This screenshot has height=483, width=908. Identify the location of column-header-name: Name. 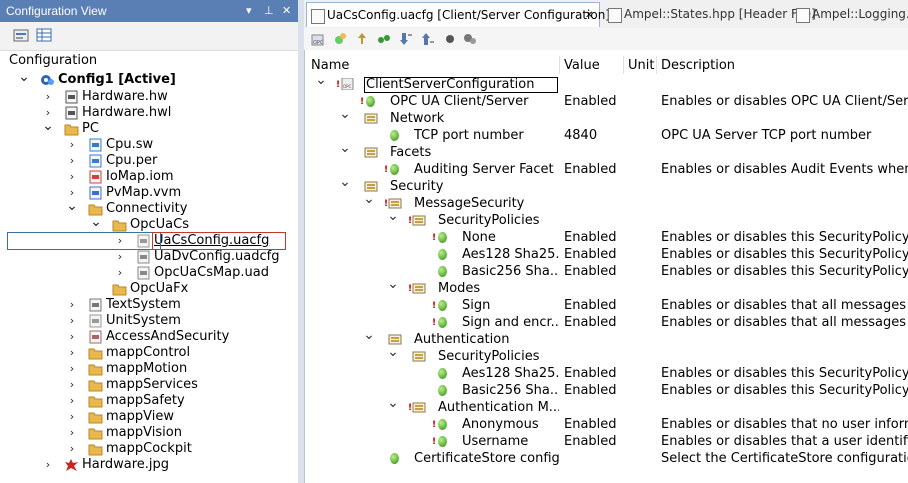
(330, 65).